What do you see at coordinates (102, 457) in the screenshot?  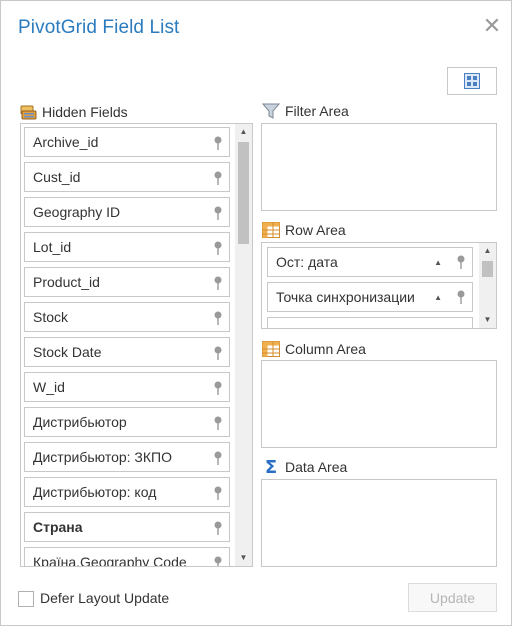 I see `field-label: Дистрибьютор: ЗКПО` at bounding box center [102, 457].